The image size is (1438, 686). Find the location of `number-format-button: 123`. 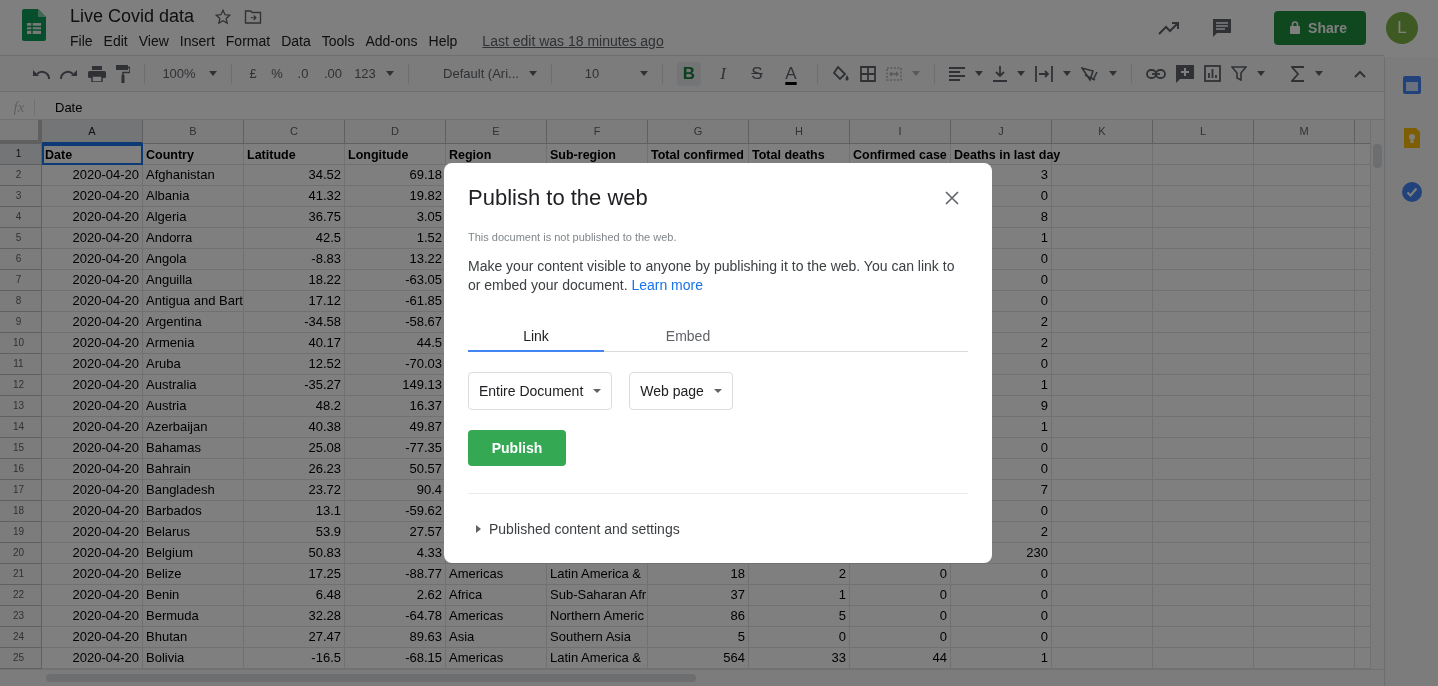

number-format-button: 123 is located at coordinates (365, 73).